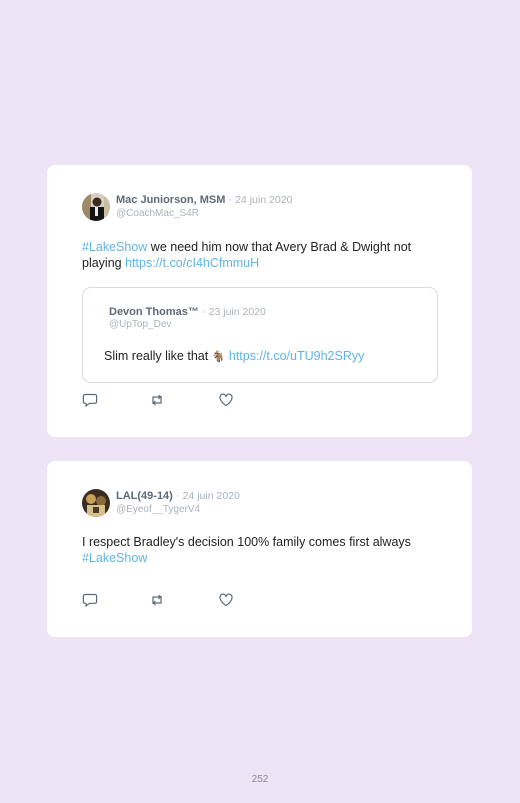  I want to click on quoted-handle: @UpTop_Dev, so click(140, 324).